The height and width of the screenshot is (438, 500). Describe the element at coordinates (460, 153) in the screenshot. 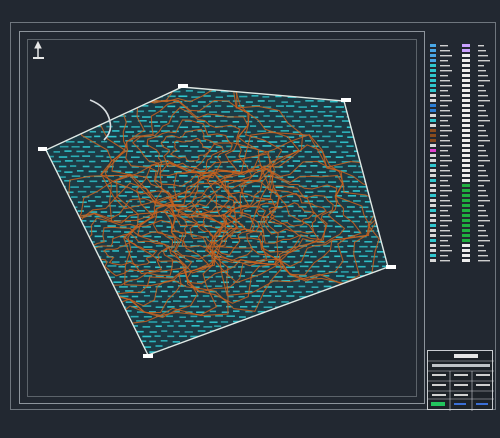

I see `legend-panel` at that location.